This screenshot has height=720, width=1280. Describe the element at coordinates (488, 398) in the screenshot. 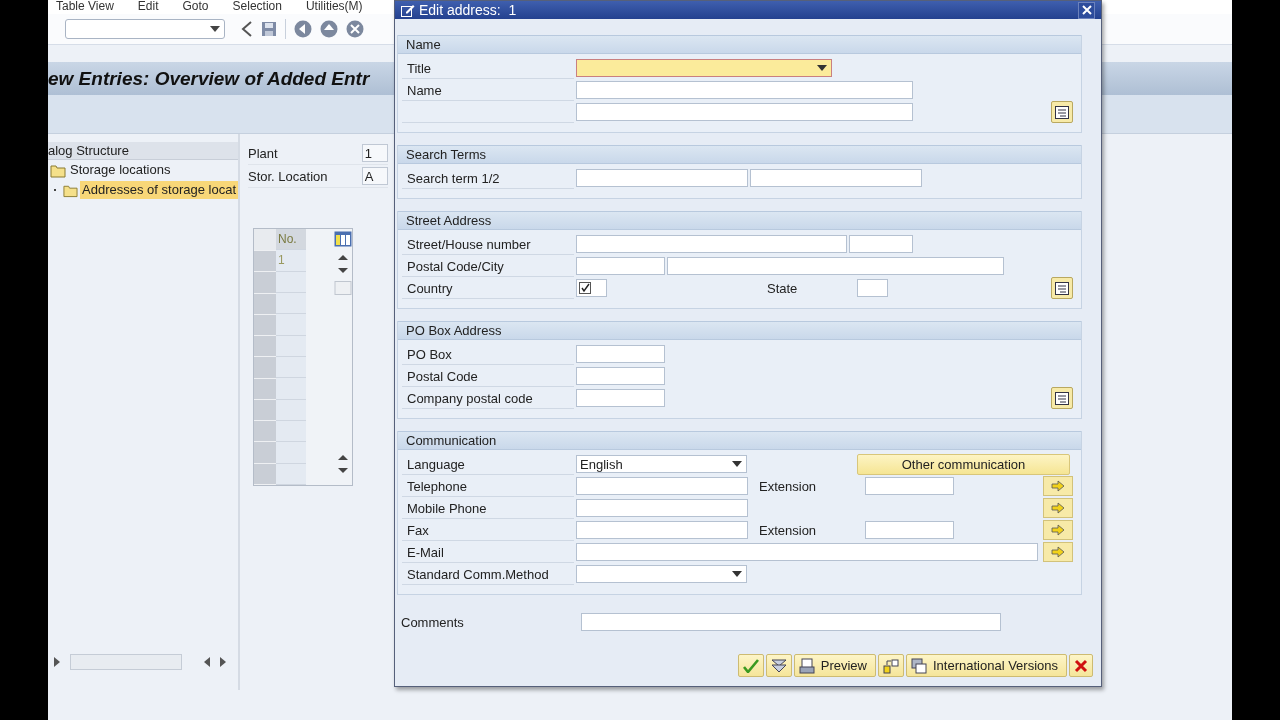

I see `field-label: Company postal code` at that location.